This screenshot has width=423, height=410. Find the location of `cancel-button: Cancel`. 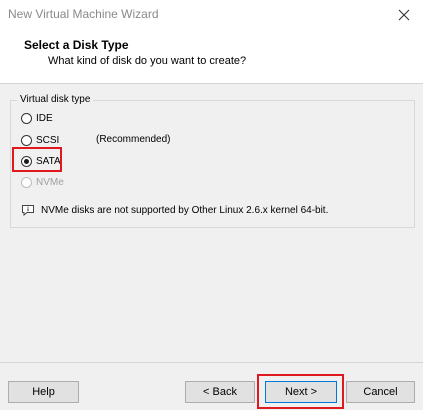

cancel-button: Cancel is located at coordinates (380, 392).